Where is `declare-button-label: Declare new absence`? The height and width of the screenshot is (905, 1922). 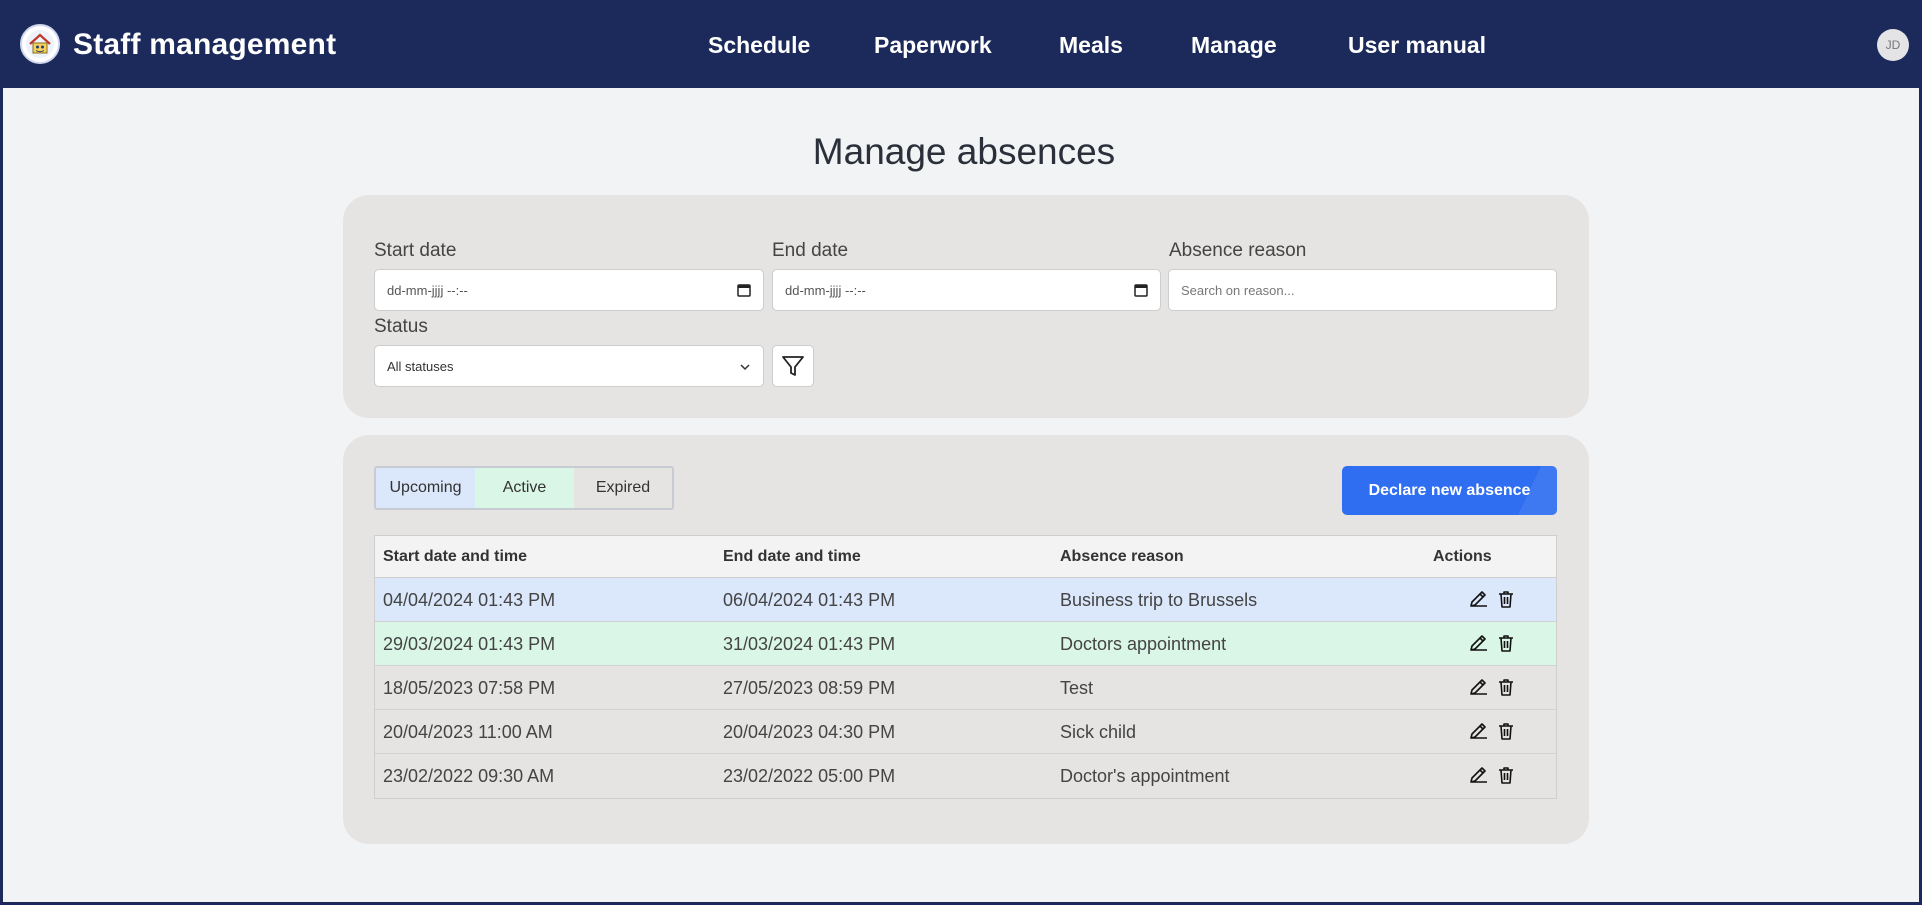 declare-button-label: Declare new absence is located at coordinates (1449, 490).